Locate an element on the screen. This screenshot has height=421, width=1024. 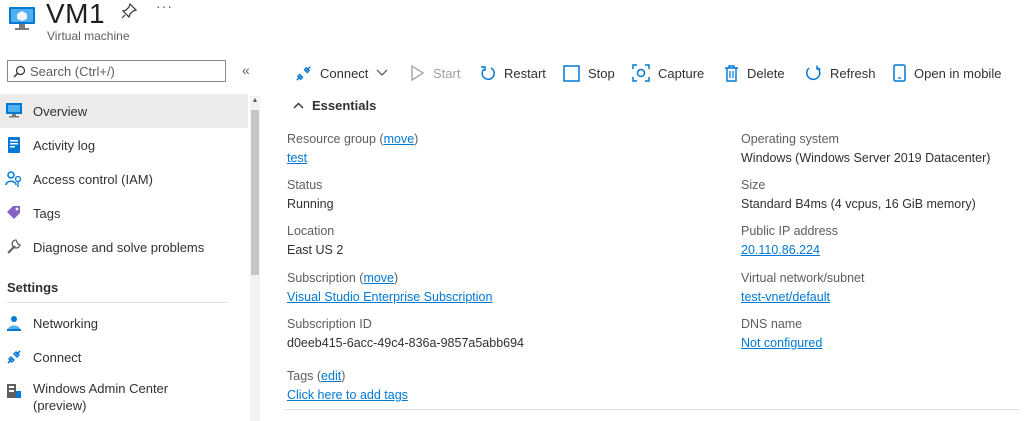
activity-log-icon is located at coordinates (14, 145).